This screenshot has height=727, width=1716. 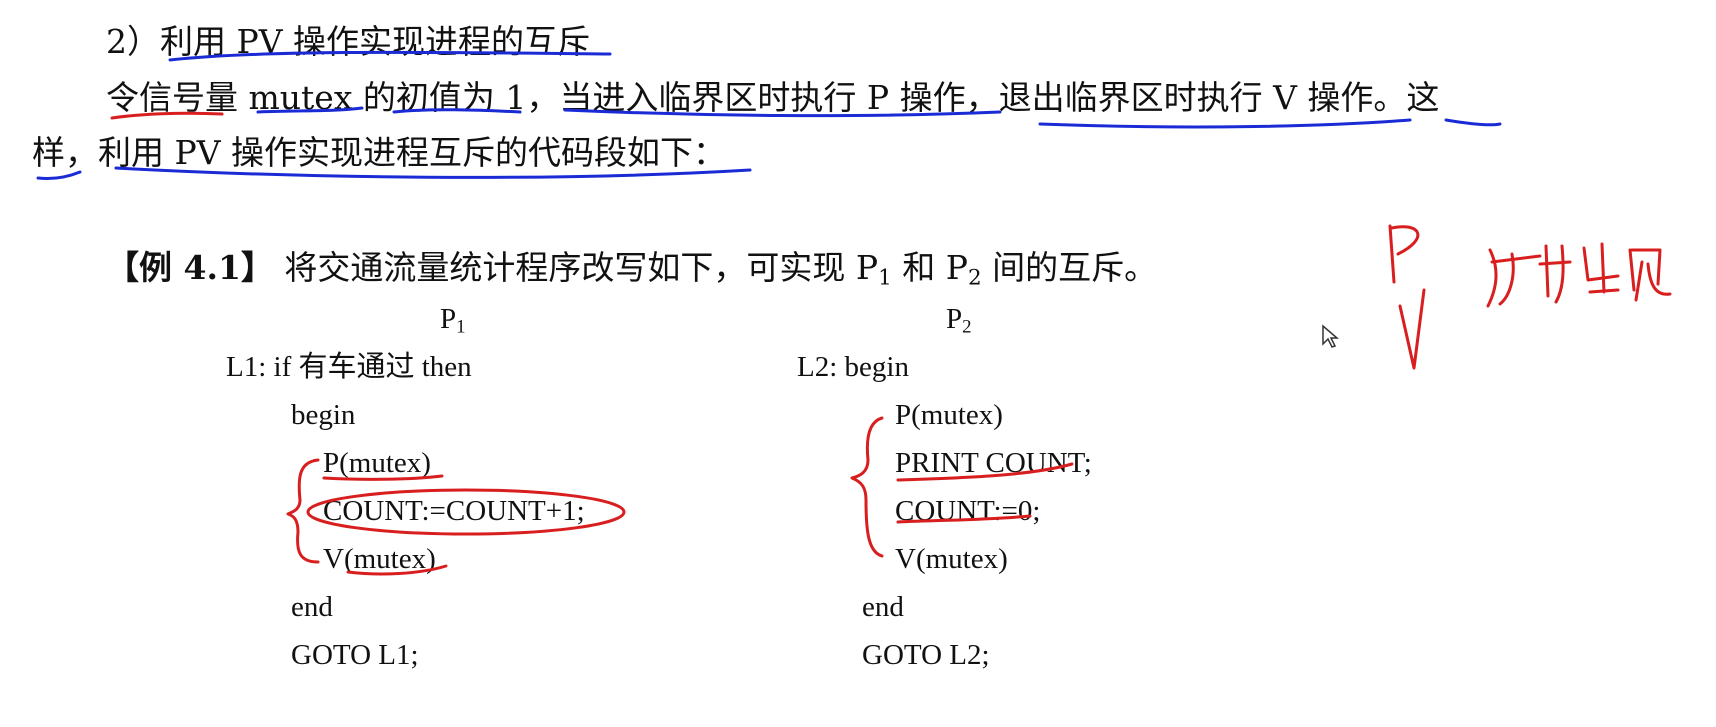 I want to click on example-text-after: 间的互斥。, so click(x=1069, y=267).